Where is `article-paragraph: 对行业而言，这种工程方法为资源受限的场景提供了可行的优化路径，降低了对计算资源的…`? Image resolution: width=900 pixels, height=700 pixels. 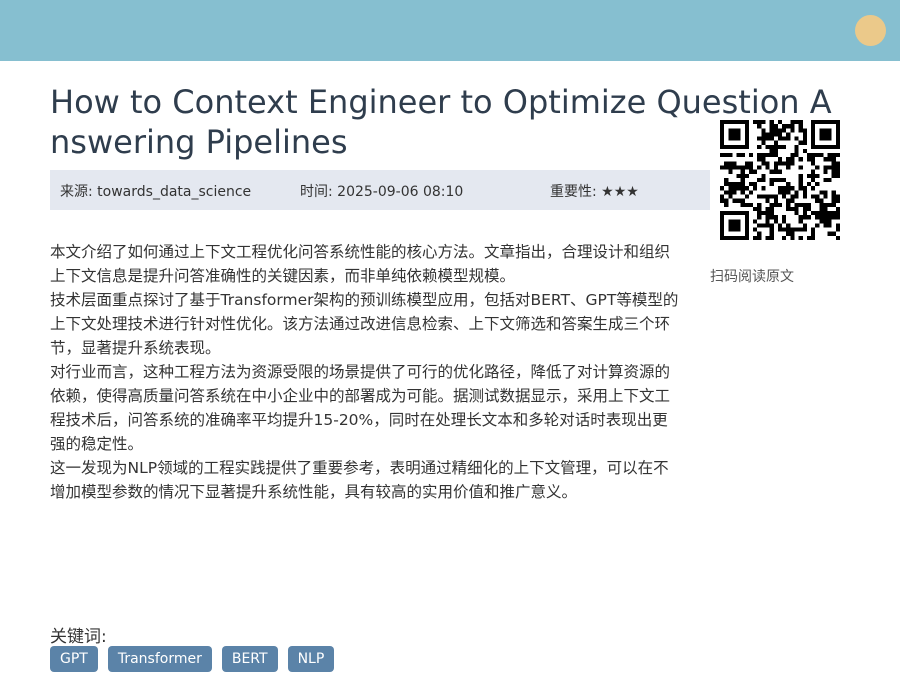
article-paragraph: 对行业而言，这种工程方法为资源受限的场景提供了可行的优化路径，降低了对计算资源的… is located at coordinates (360, 408).